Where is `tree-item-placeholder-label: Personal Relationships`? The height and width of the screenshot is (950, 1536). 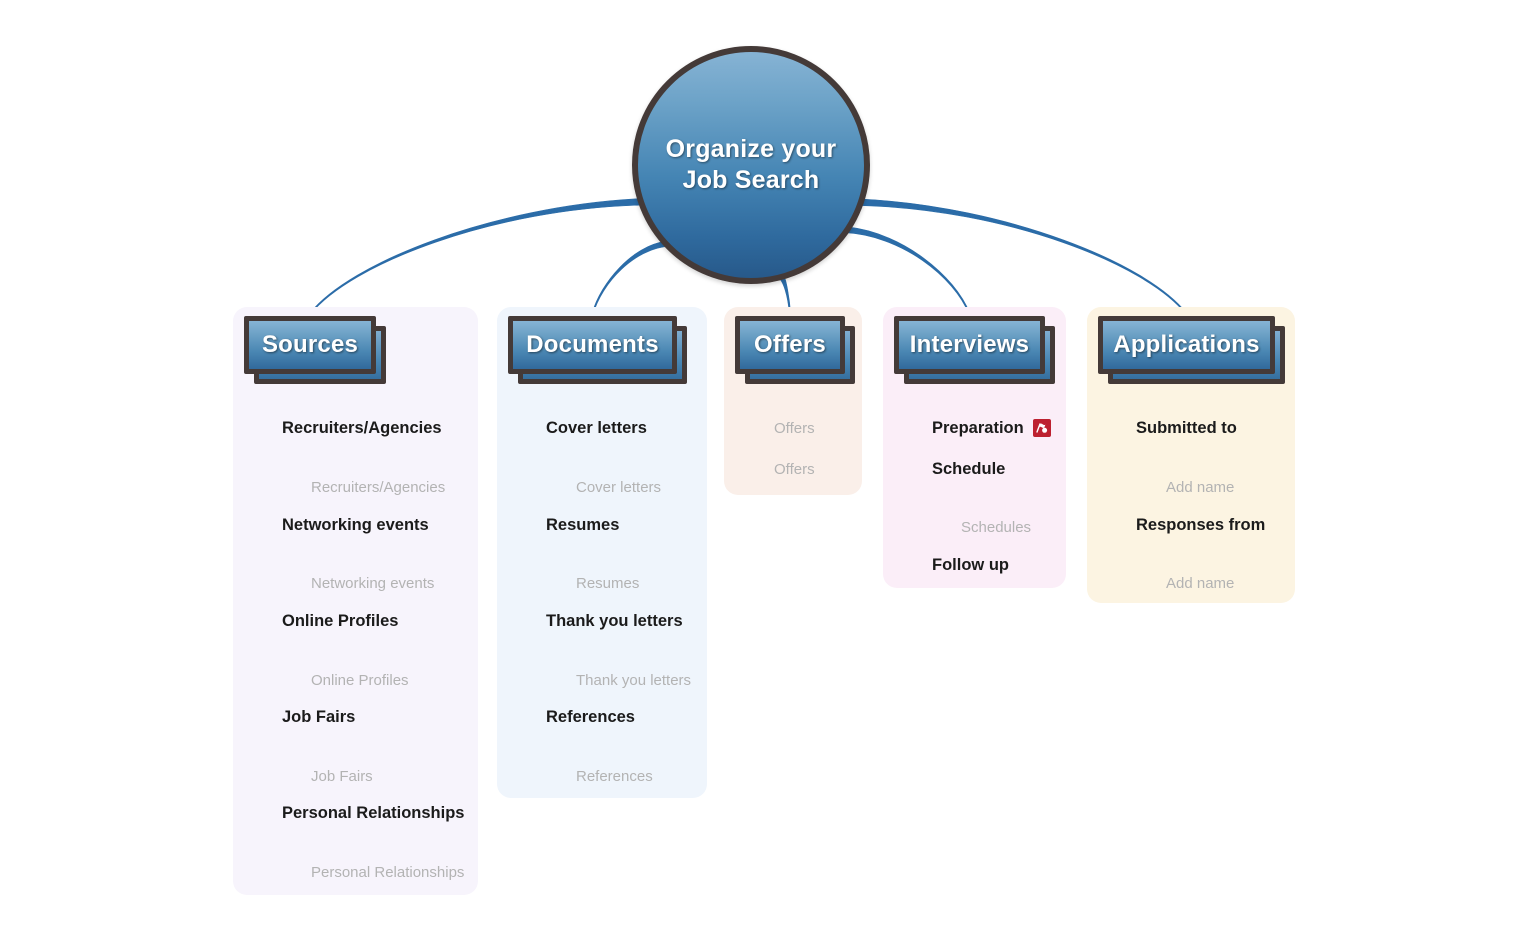
tree-item-placeholder-label: Personal Relationships is located at coordinates (388, 872).